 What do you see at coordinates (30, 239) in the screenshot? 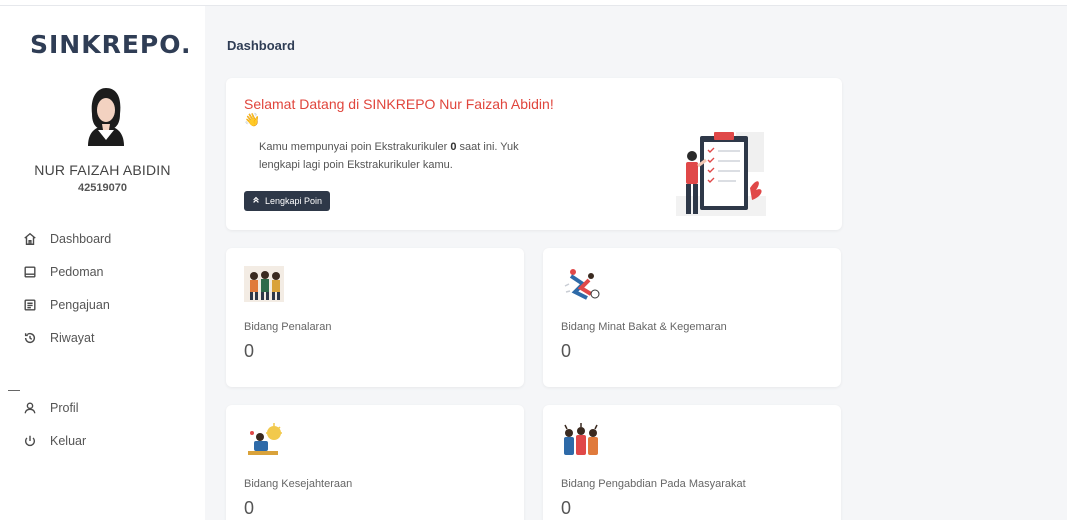
I see `home-icon` at bounding box center [30, 239].